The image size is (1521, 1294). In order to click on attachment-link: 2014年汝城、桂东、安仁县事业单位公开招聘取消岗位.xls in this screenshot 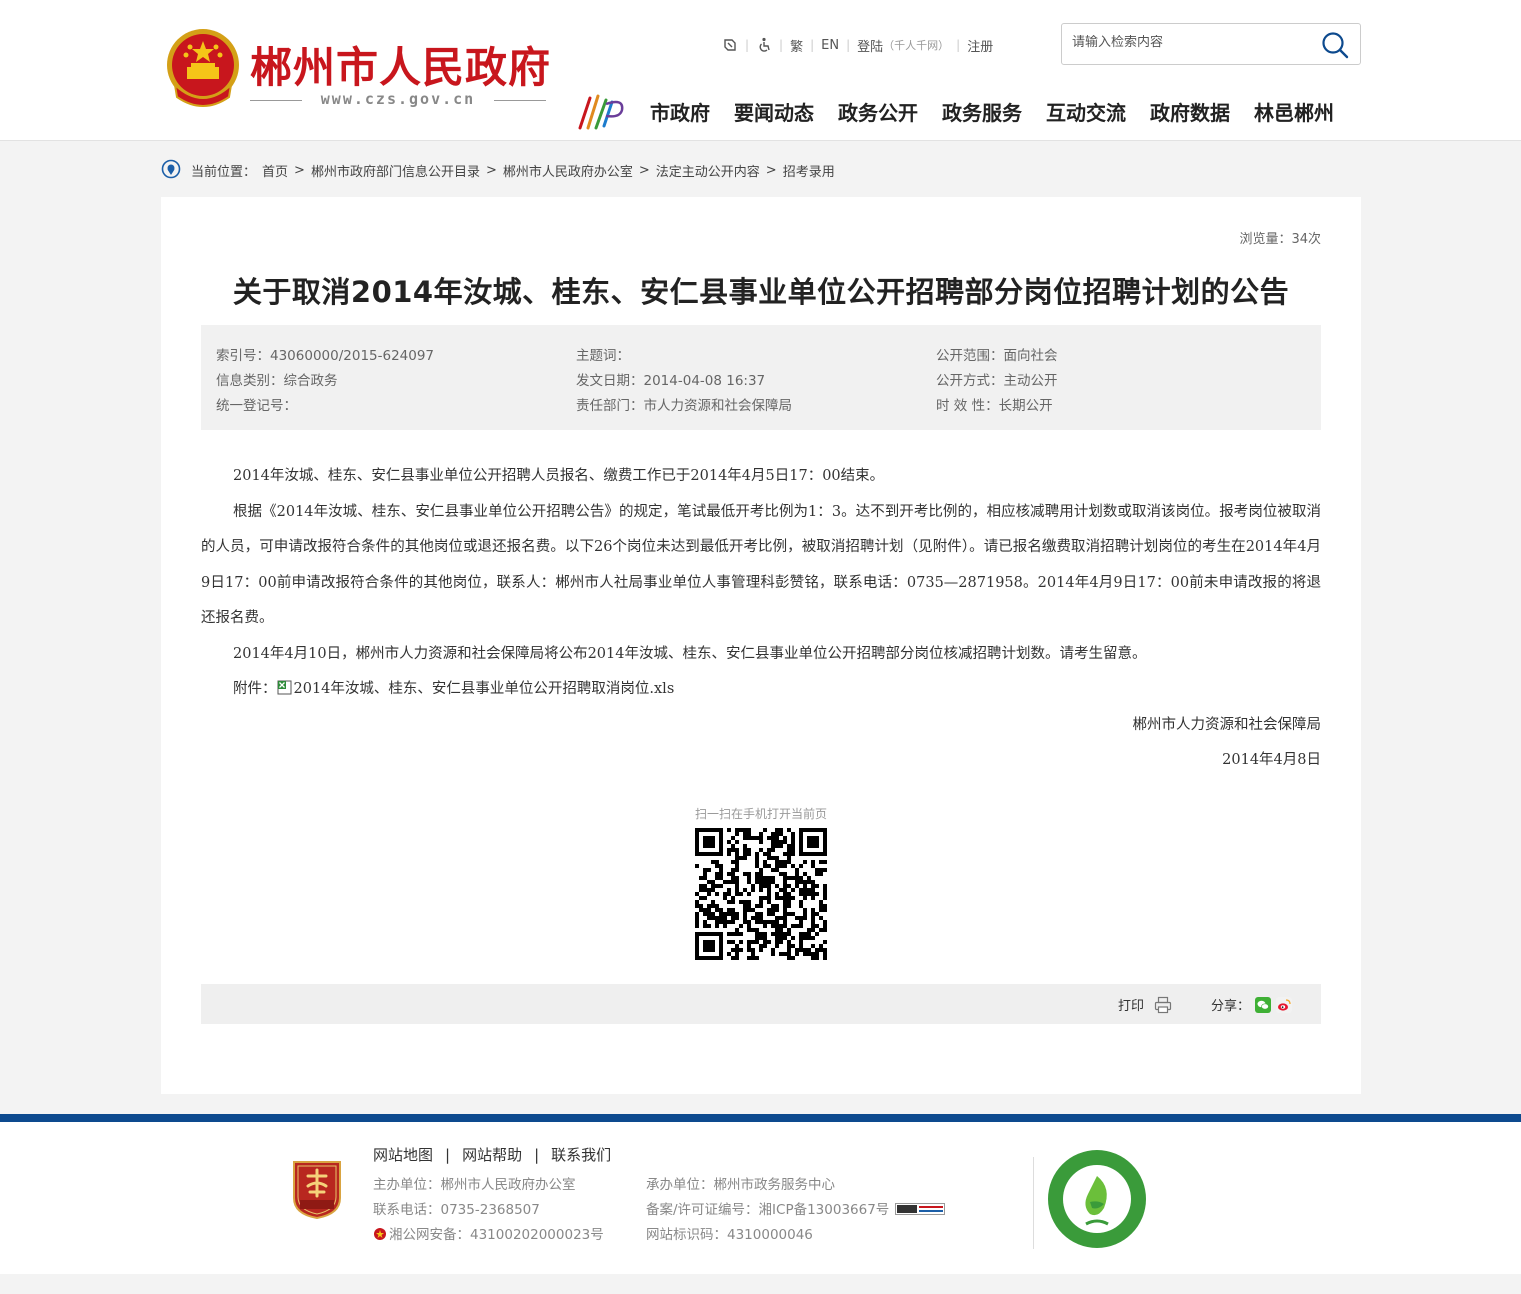, I will do `click(484, 689)`.